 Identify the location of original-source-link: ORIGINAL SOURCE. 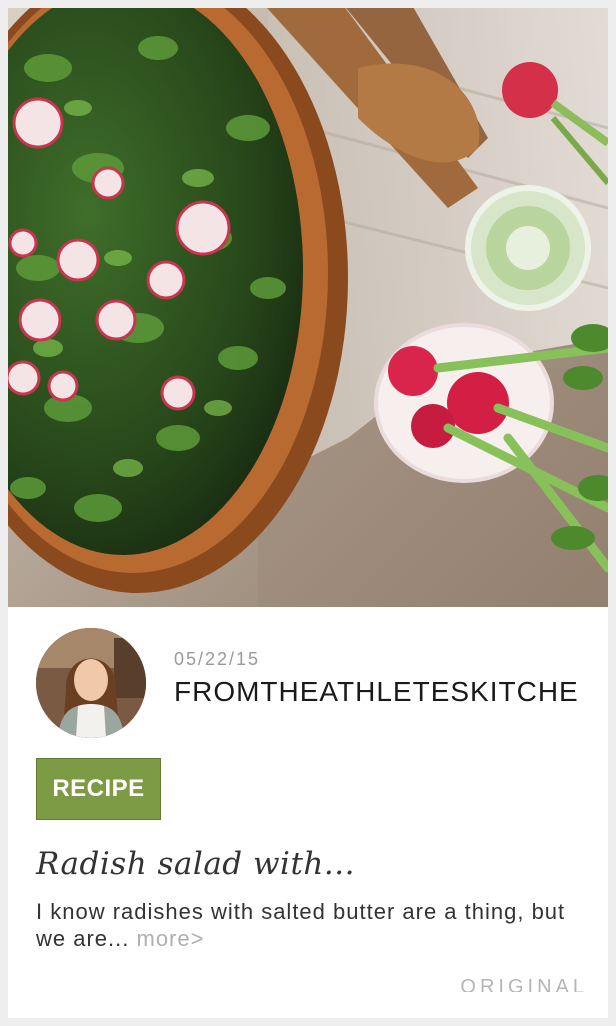
(468, 984).